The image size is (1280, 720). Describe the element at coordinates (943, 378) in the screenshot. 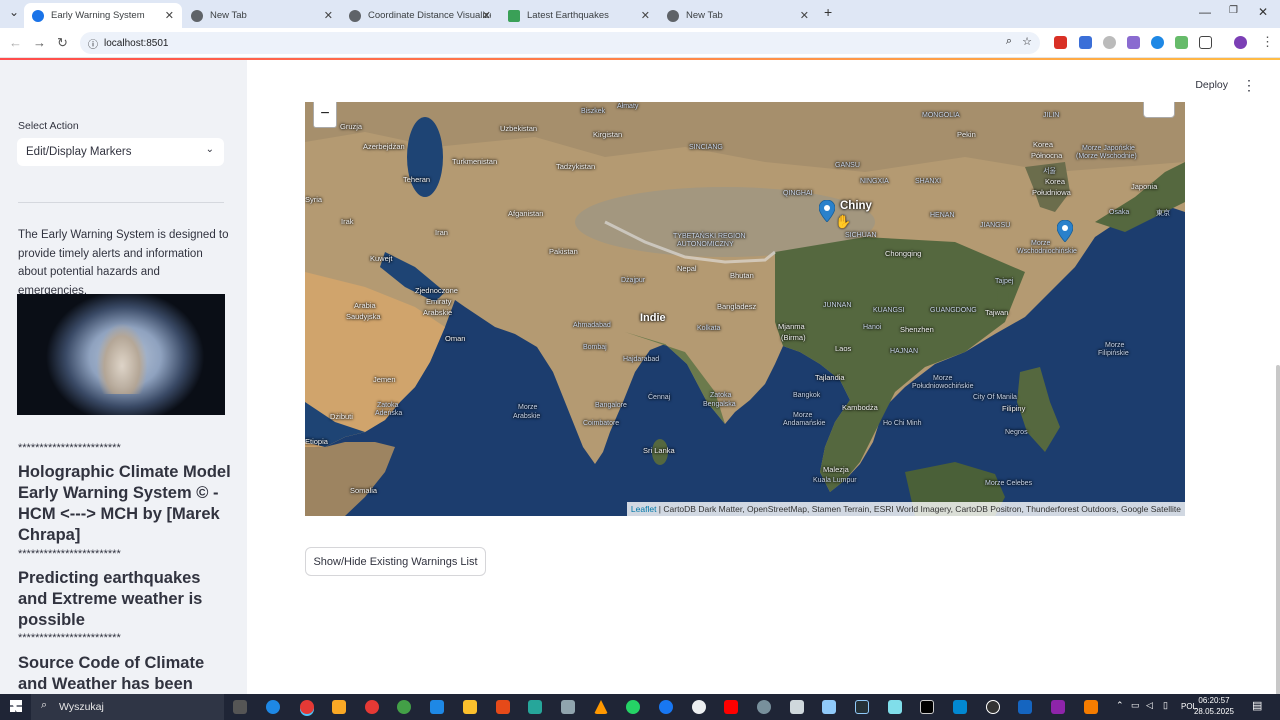

I see `map-label: Morze` at that location.